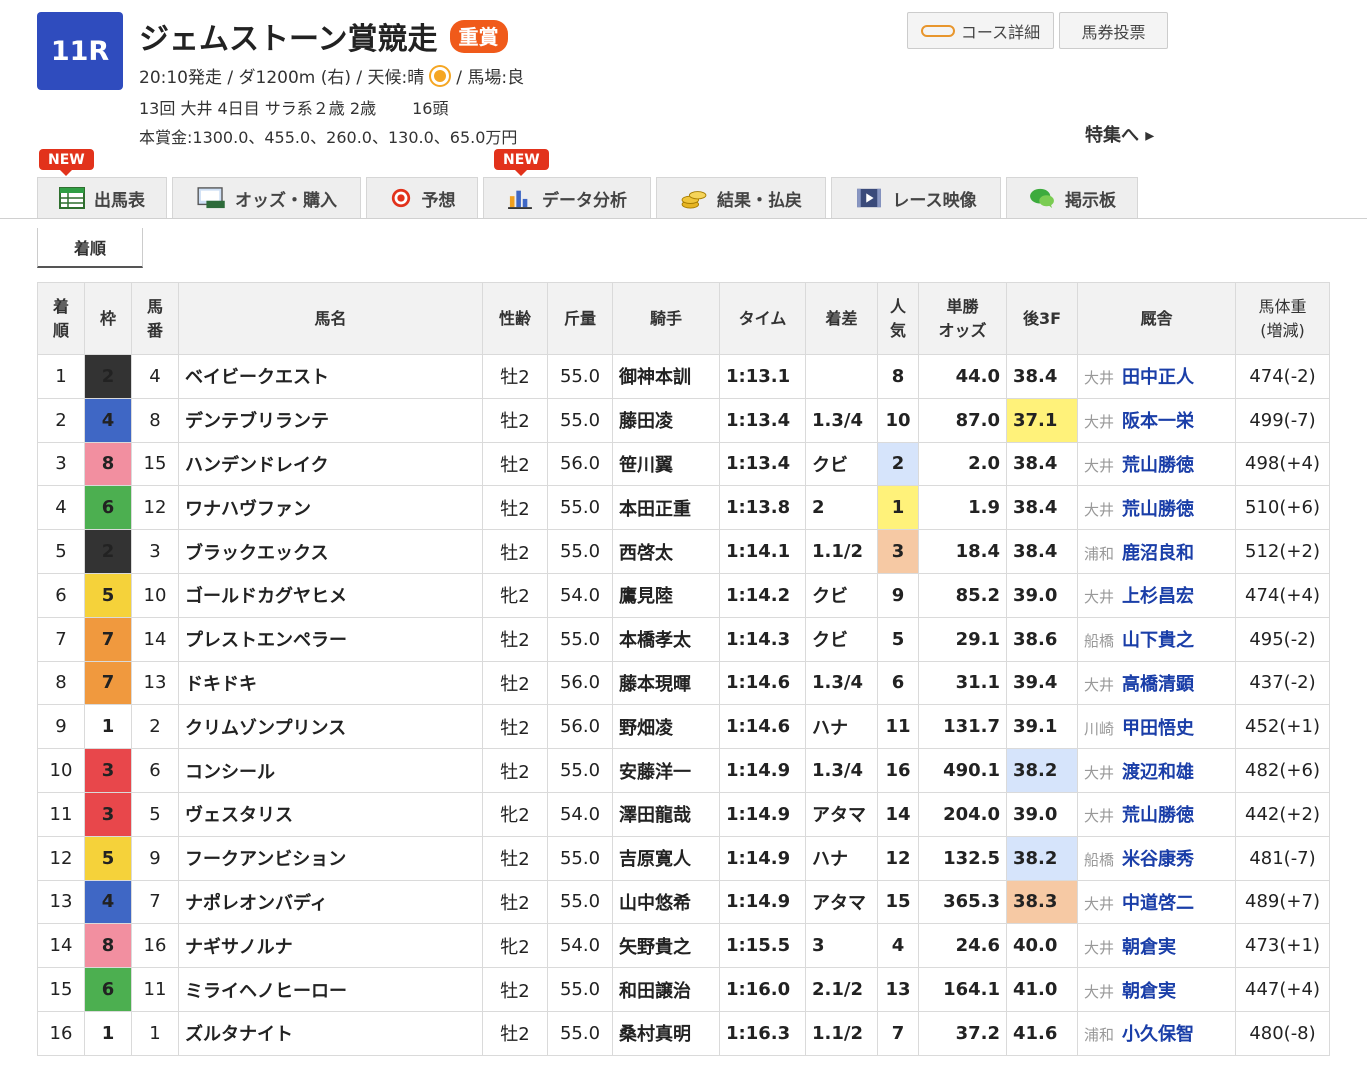 The width and height of the screenshot is (1367, 1080). What do you see at coordinates (666, 727) in the screenshot?
I see `jockey-link: 野畑凌` at bounding box center [666, 727].